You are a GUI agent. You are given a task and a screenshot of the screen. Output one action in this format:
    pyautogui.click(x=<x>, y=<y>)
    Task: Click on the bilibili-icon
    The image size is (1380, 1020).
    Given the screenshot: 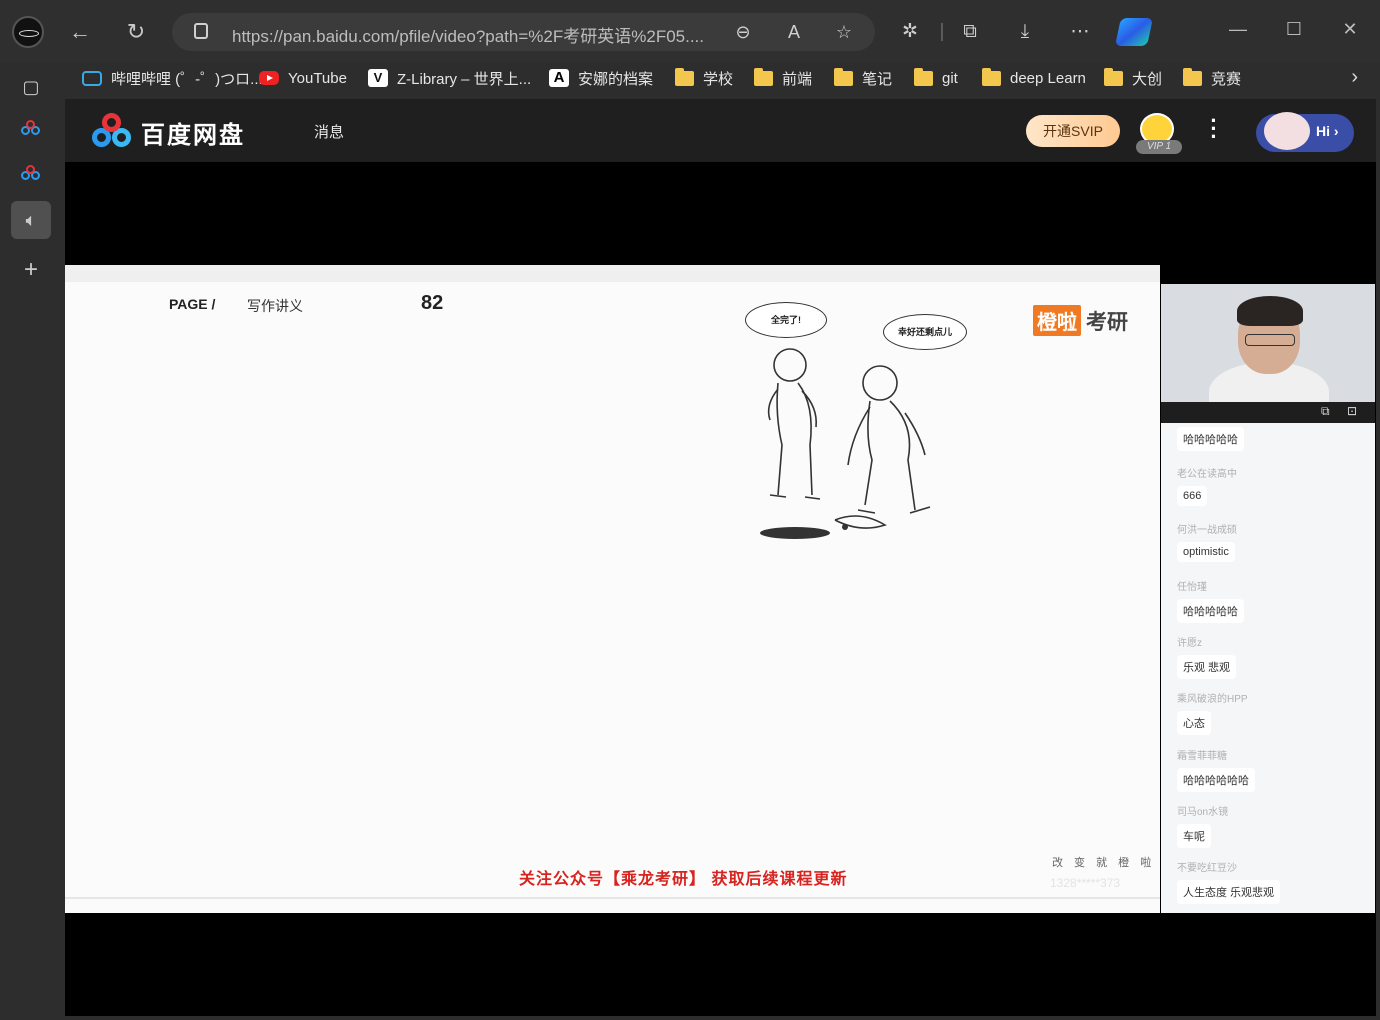 What is the action you would take?
    pyautogui.click(x=92, y=78)
    